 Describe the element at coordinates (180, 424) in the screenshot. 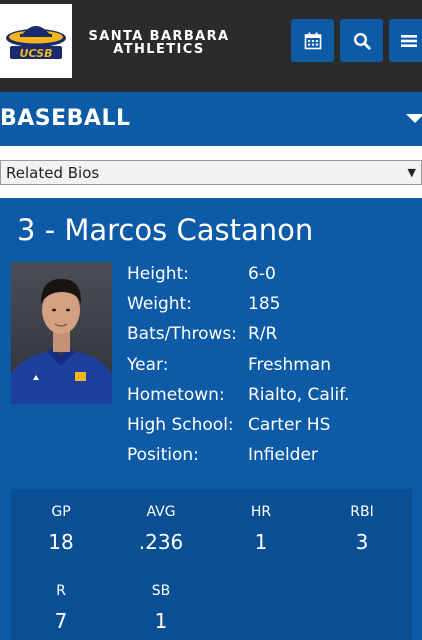

I see `bio-label: High School:` at that location.